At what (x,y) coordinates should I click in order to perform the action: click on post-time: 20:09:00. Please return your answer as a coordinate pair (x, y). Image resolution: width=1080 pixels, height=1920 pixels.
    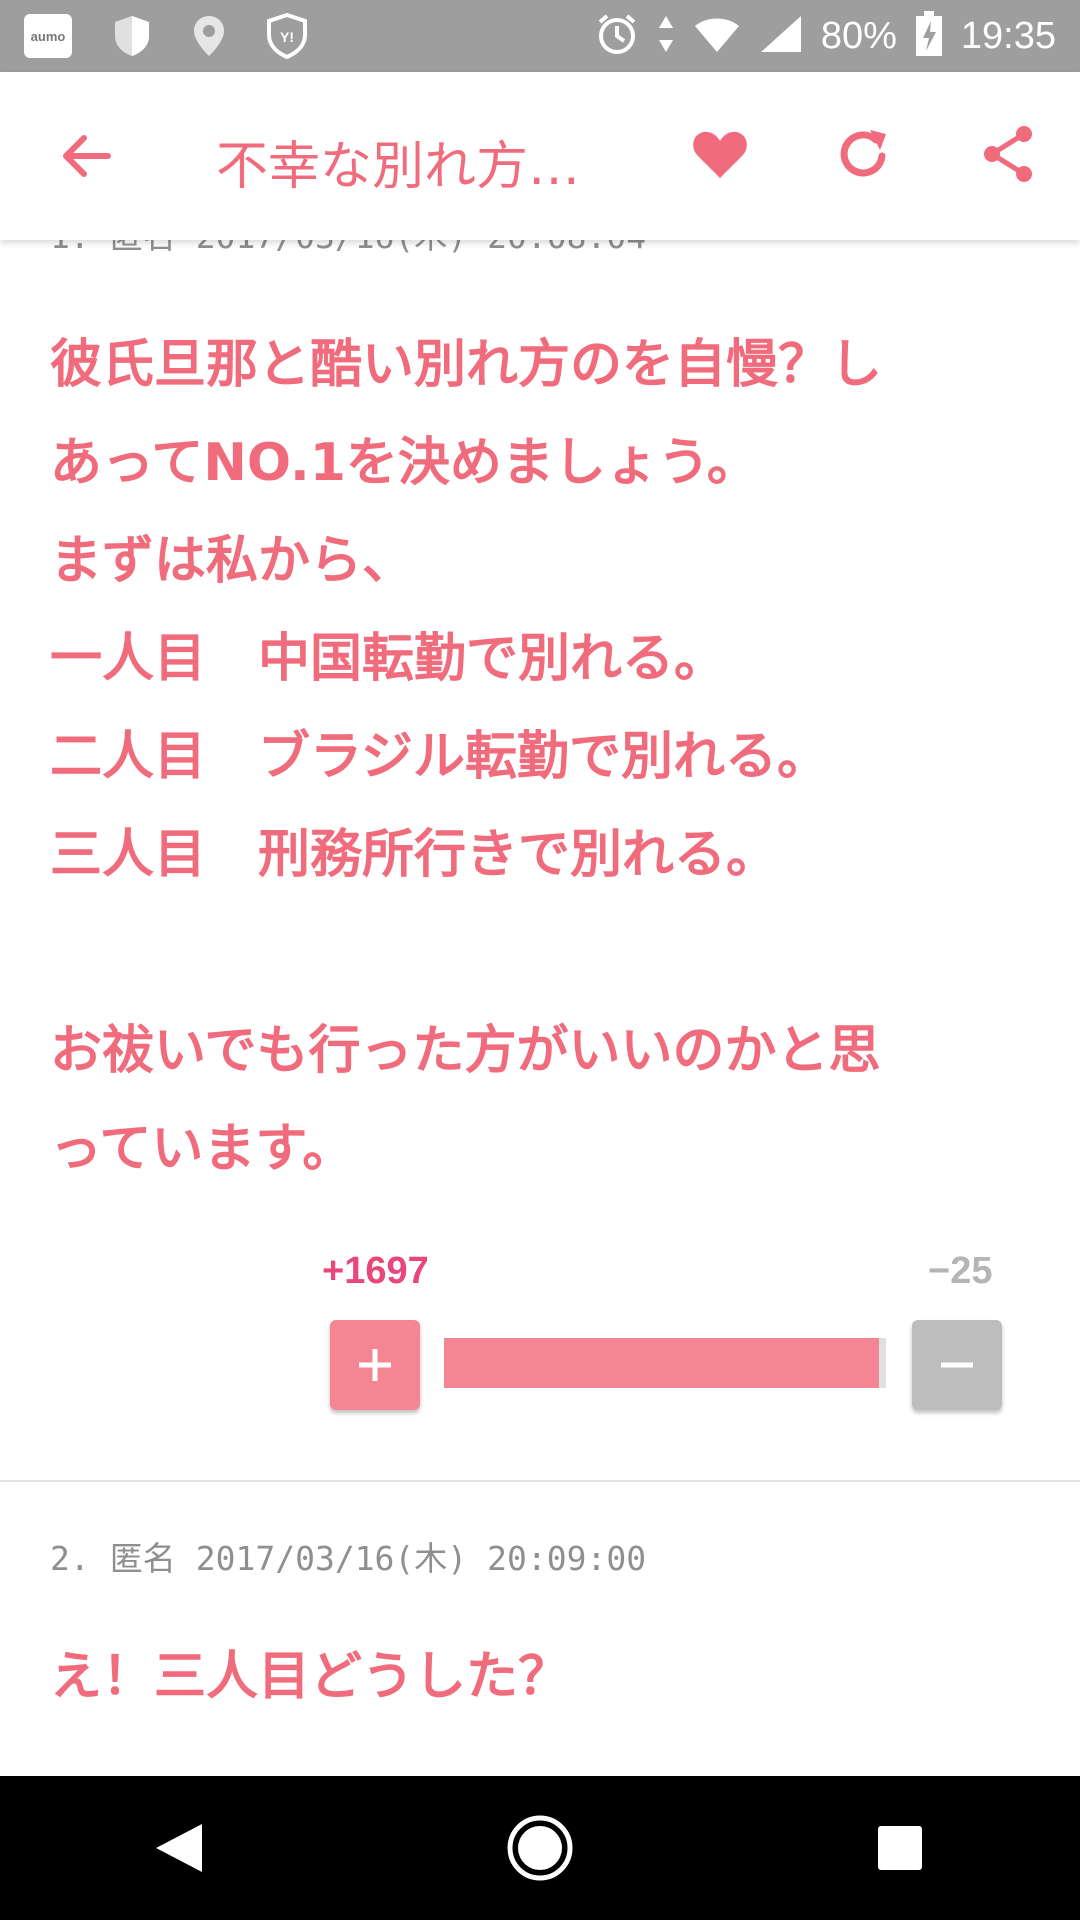
    Looking at the image, I should click on (567, 1558).